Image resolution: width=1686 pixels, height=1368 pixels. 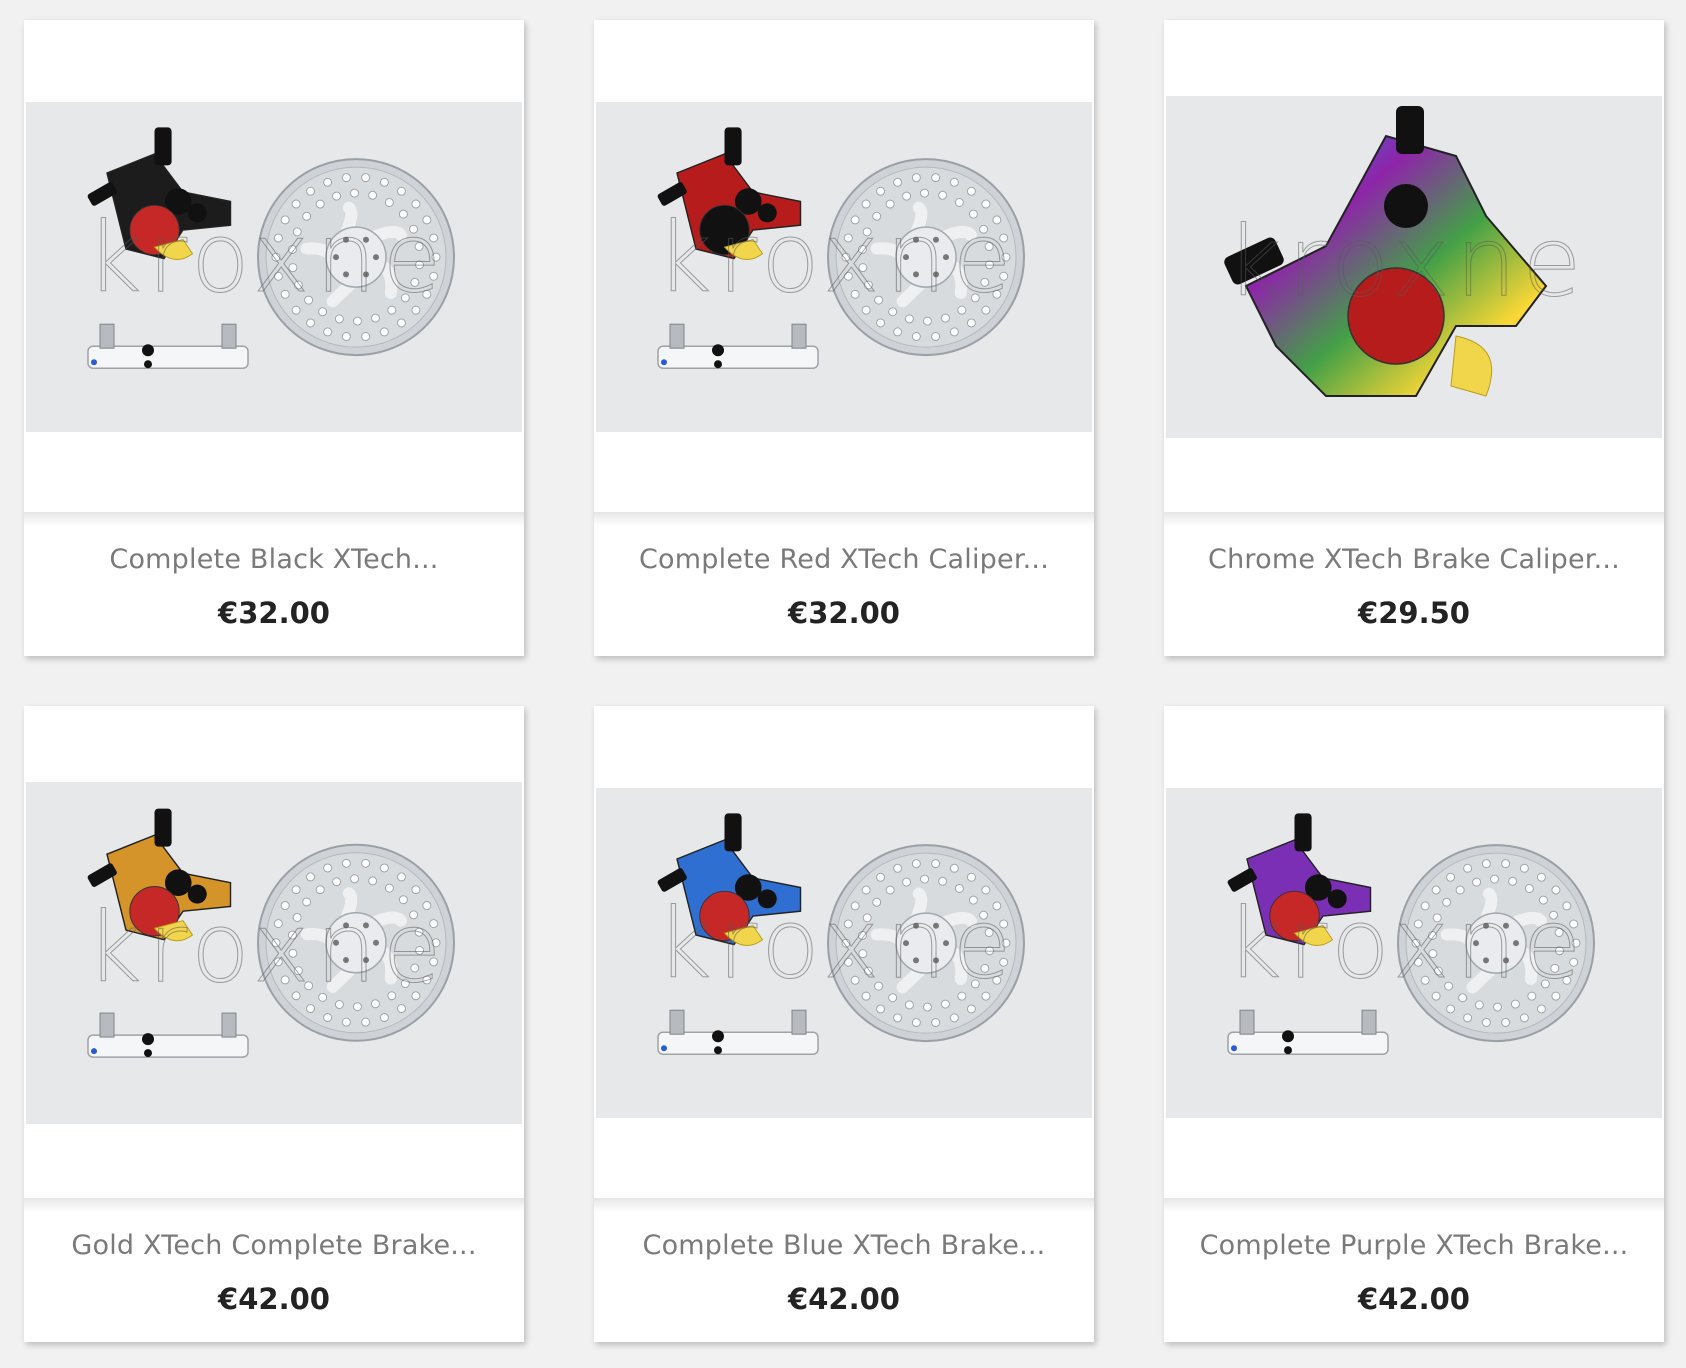 What do you see at coordinates (1414, 613) in the screenshot?
I see `product-price: €29.50` at bounding box center [1414, 613].